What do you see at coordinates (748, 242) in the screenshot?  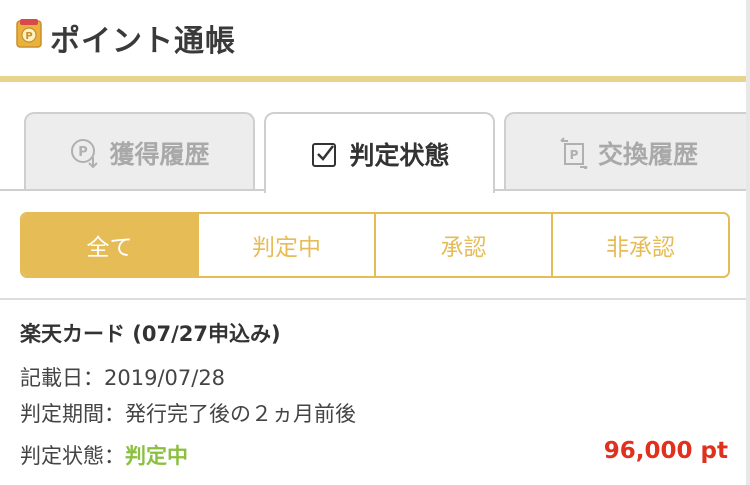 I see `scrollbar-track` at bounding box center [748, 242].